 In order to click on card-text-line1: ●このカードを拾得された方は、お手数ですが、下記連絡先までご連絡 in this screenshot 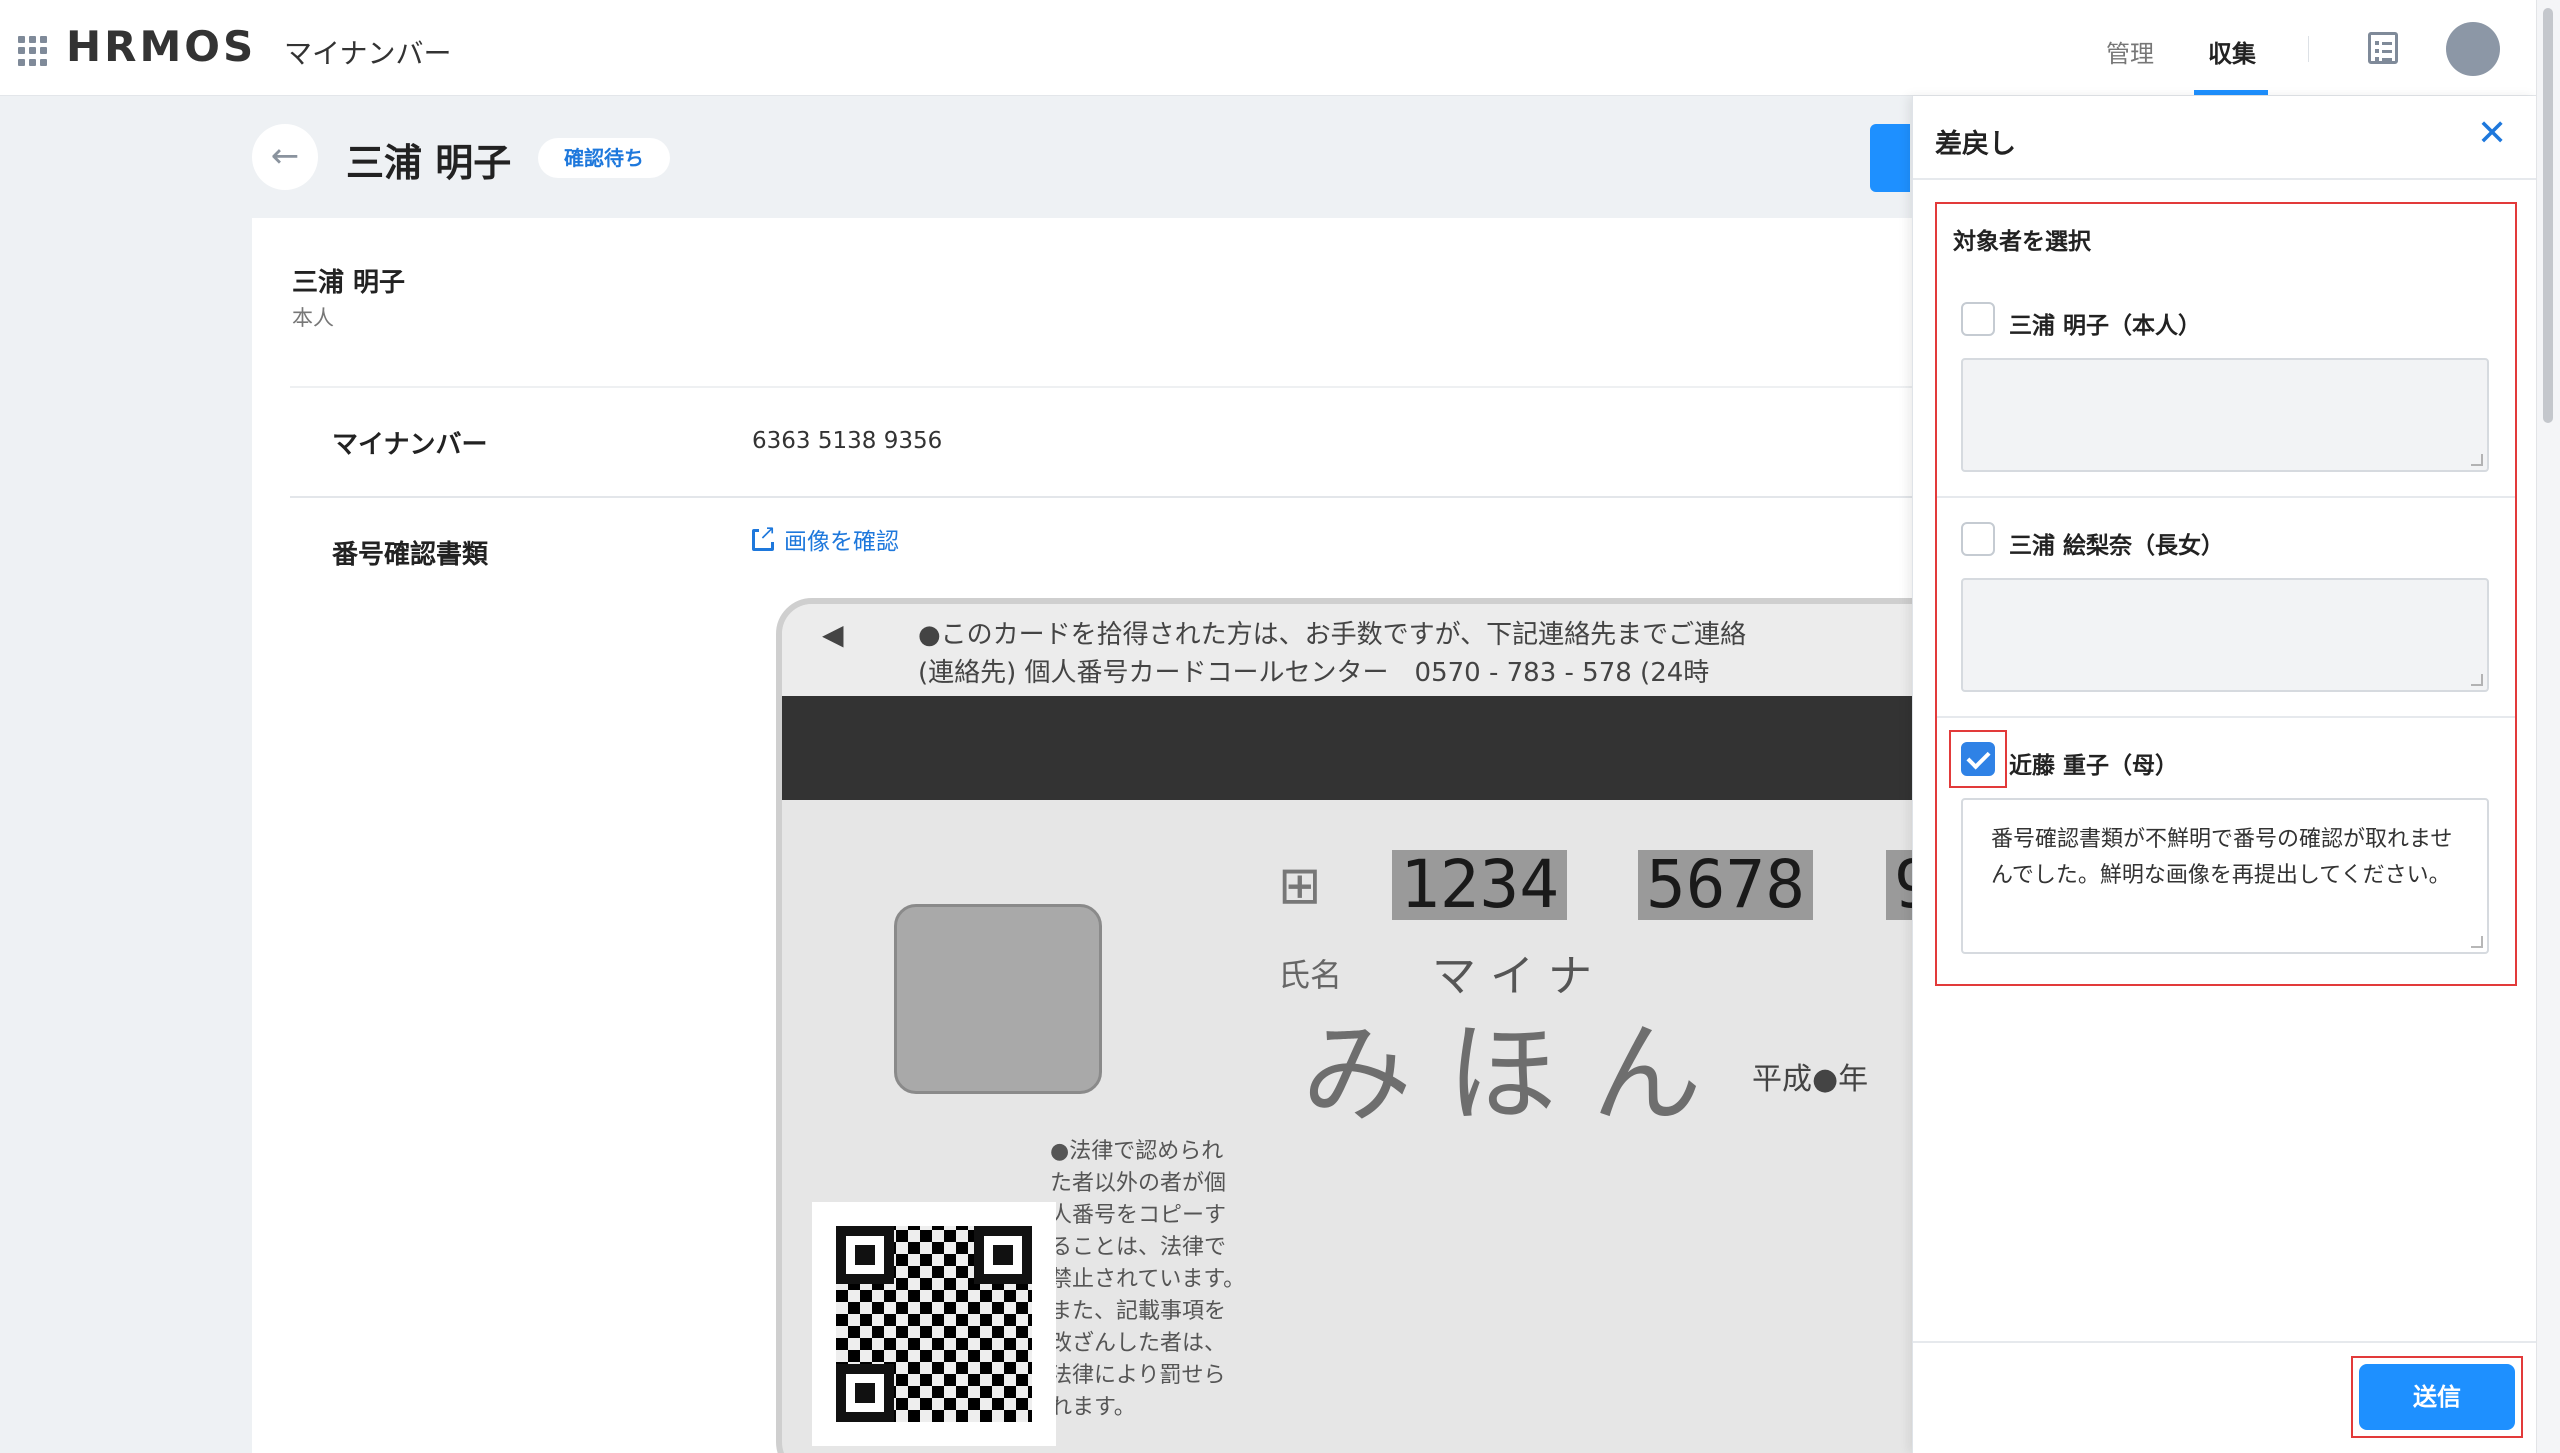, I will do `click(1332, 635)`.